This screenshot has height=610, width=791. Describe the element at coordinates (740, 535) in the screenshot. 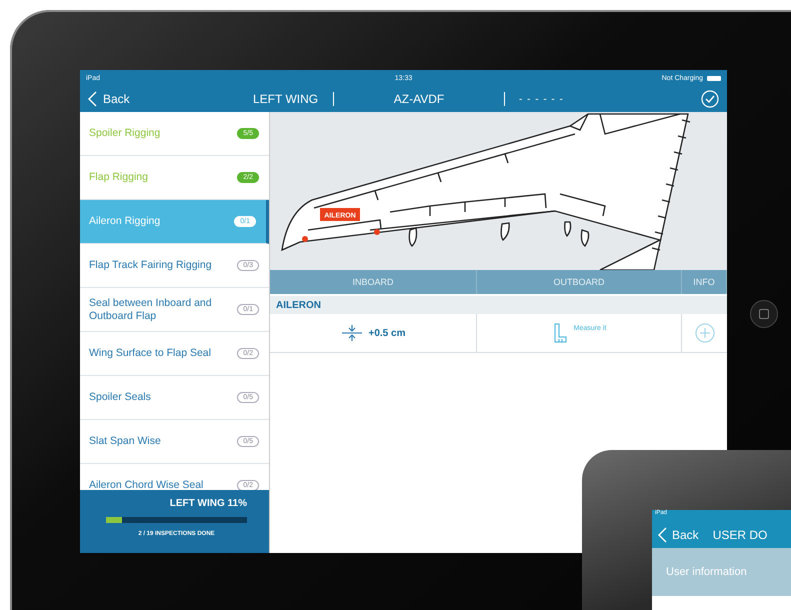

I see `screen-title: USER DO` at that location.